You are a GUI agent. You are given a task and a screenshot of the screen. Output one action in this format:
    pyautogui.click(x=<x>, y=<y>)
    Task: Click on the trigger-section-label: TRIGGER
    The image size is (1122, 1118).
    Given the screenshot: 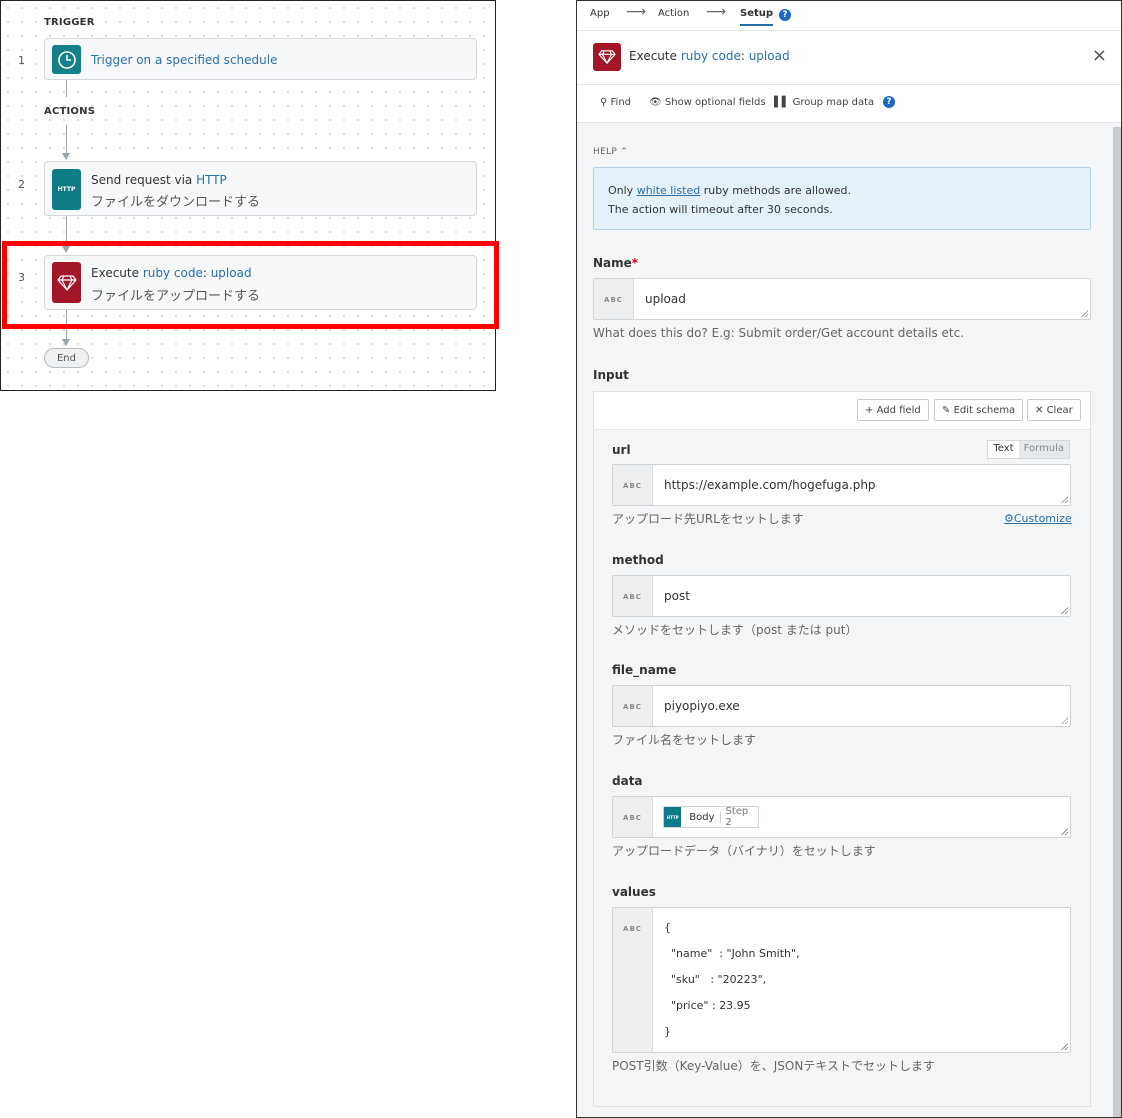 What is the action you would take?
    pyautogui.click(x=69, y=22)
    